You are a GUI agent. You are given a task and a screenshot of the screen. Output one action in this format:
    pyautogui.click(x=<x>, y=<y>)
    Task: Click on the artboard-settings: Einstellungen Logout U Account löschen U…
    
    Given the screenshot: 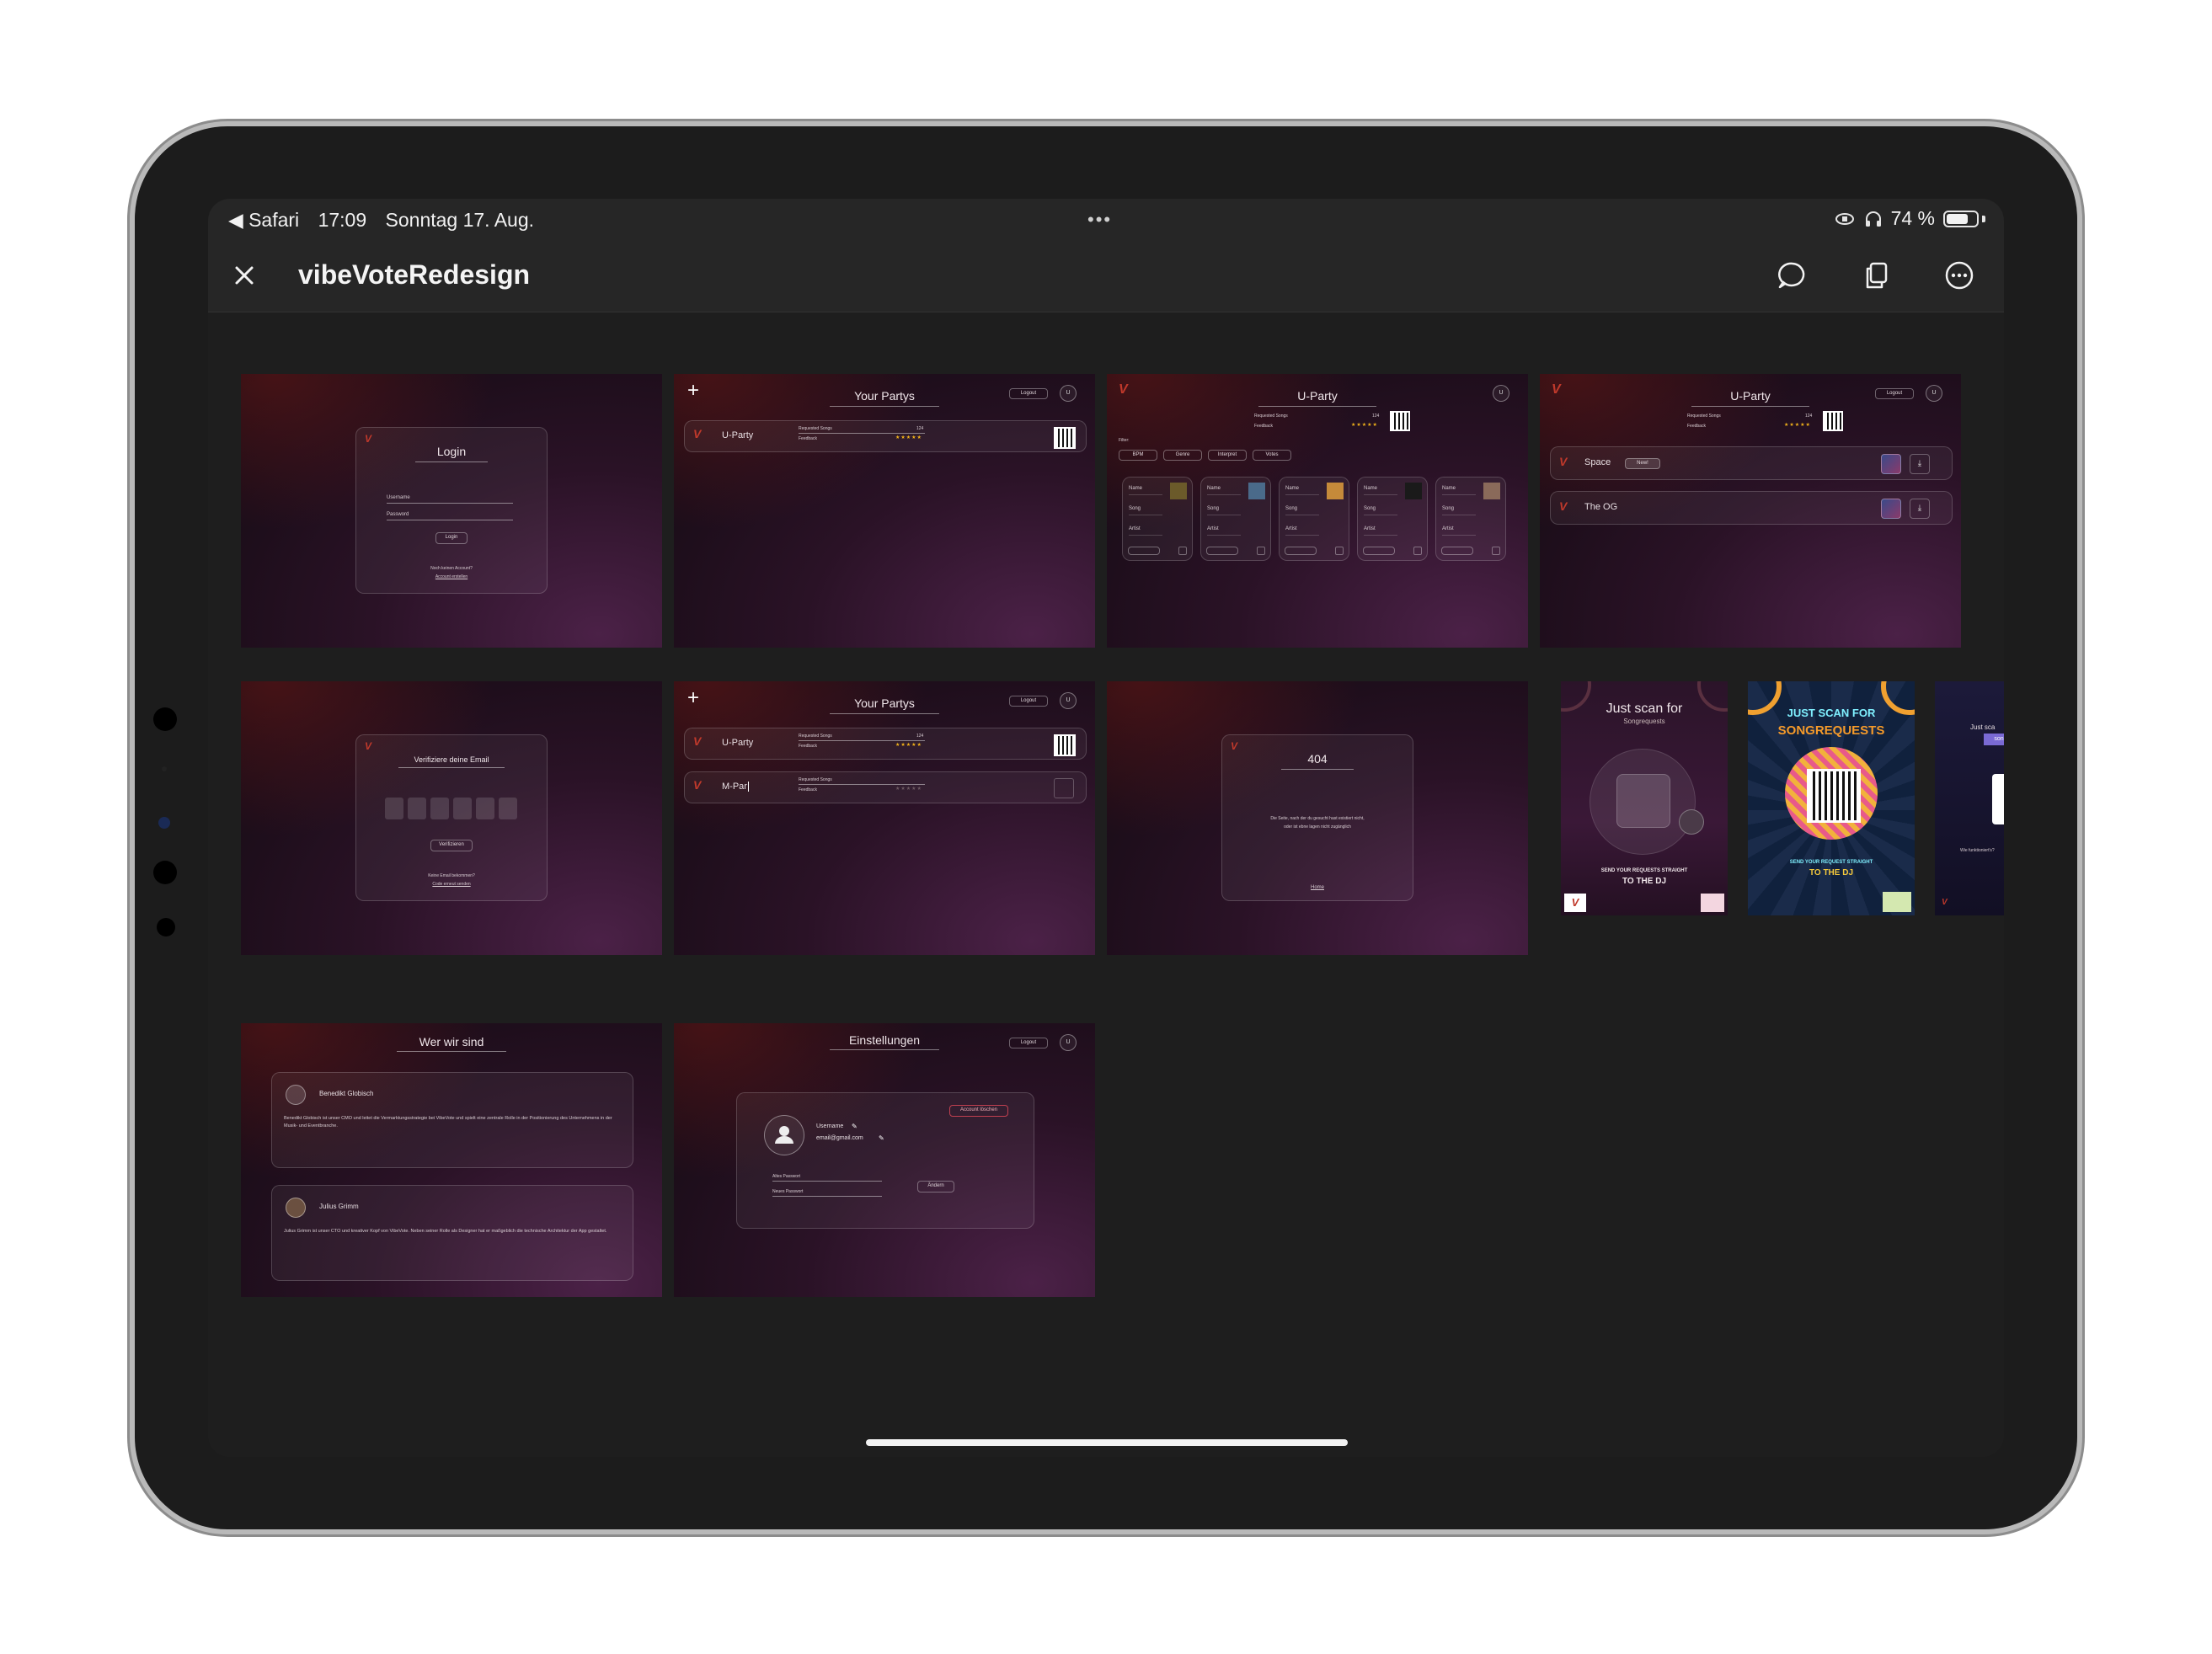 What is the action you would take?
    pyautogui.click(x=884, y=1160)
    